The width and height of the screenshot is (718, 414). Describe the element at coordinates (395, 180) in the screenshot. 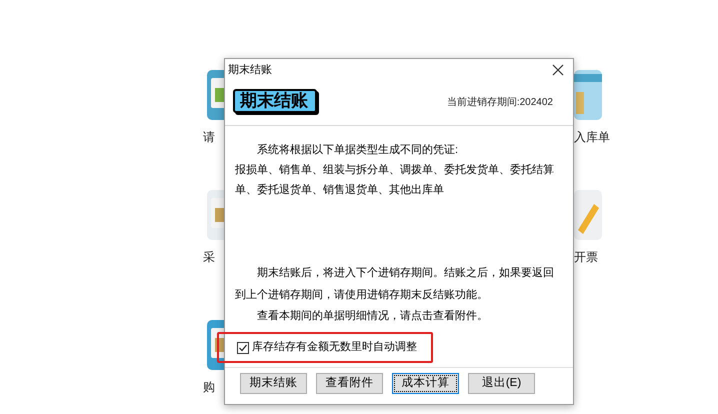

I see `body-paragraph: 报损单、销售单、组装与拆分单、调拨单、委托发货单、委托结算单、委托退货单、销售退货单、其他出库单` at that location.